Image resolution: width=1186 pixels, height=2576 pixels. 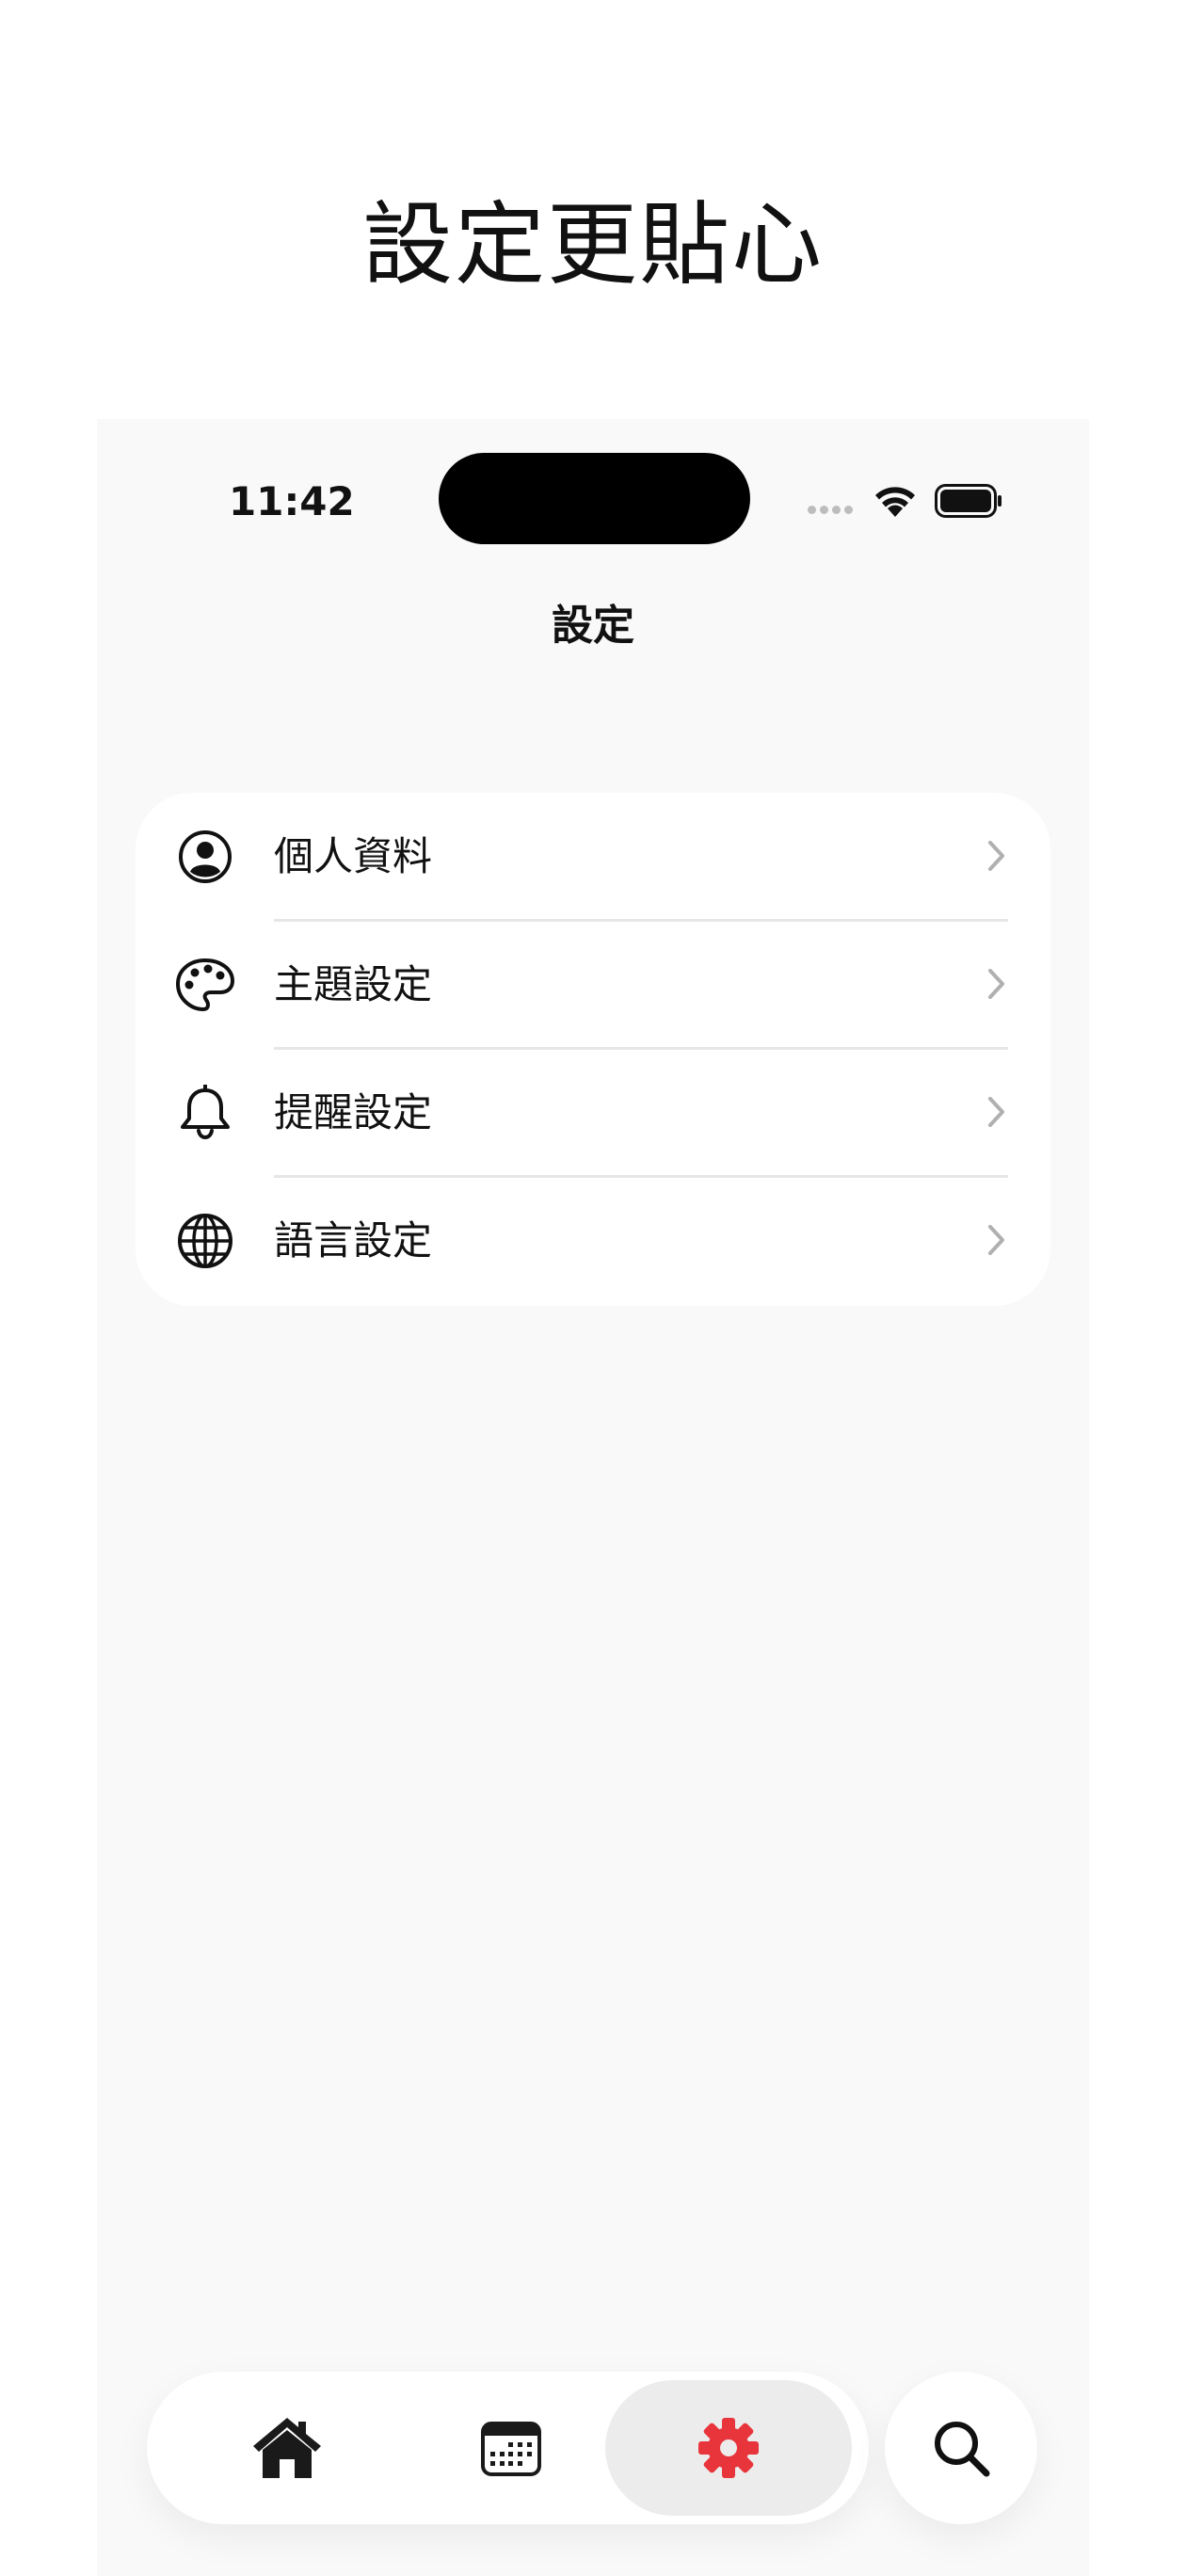 I want to click on tab-home, so click(x=287, y=2448).